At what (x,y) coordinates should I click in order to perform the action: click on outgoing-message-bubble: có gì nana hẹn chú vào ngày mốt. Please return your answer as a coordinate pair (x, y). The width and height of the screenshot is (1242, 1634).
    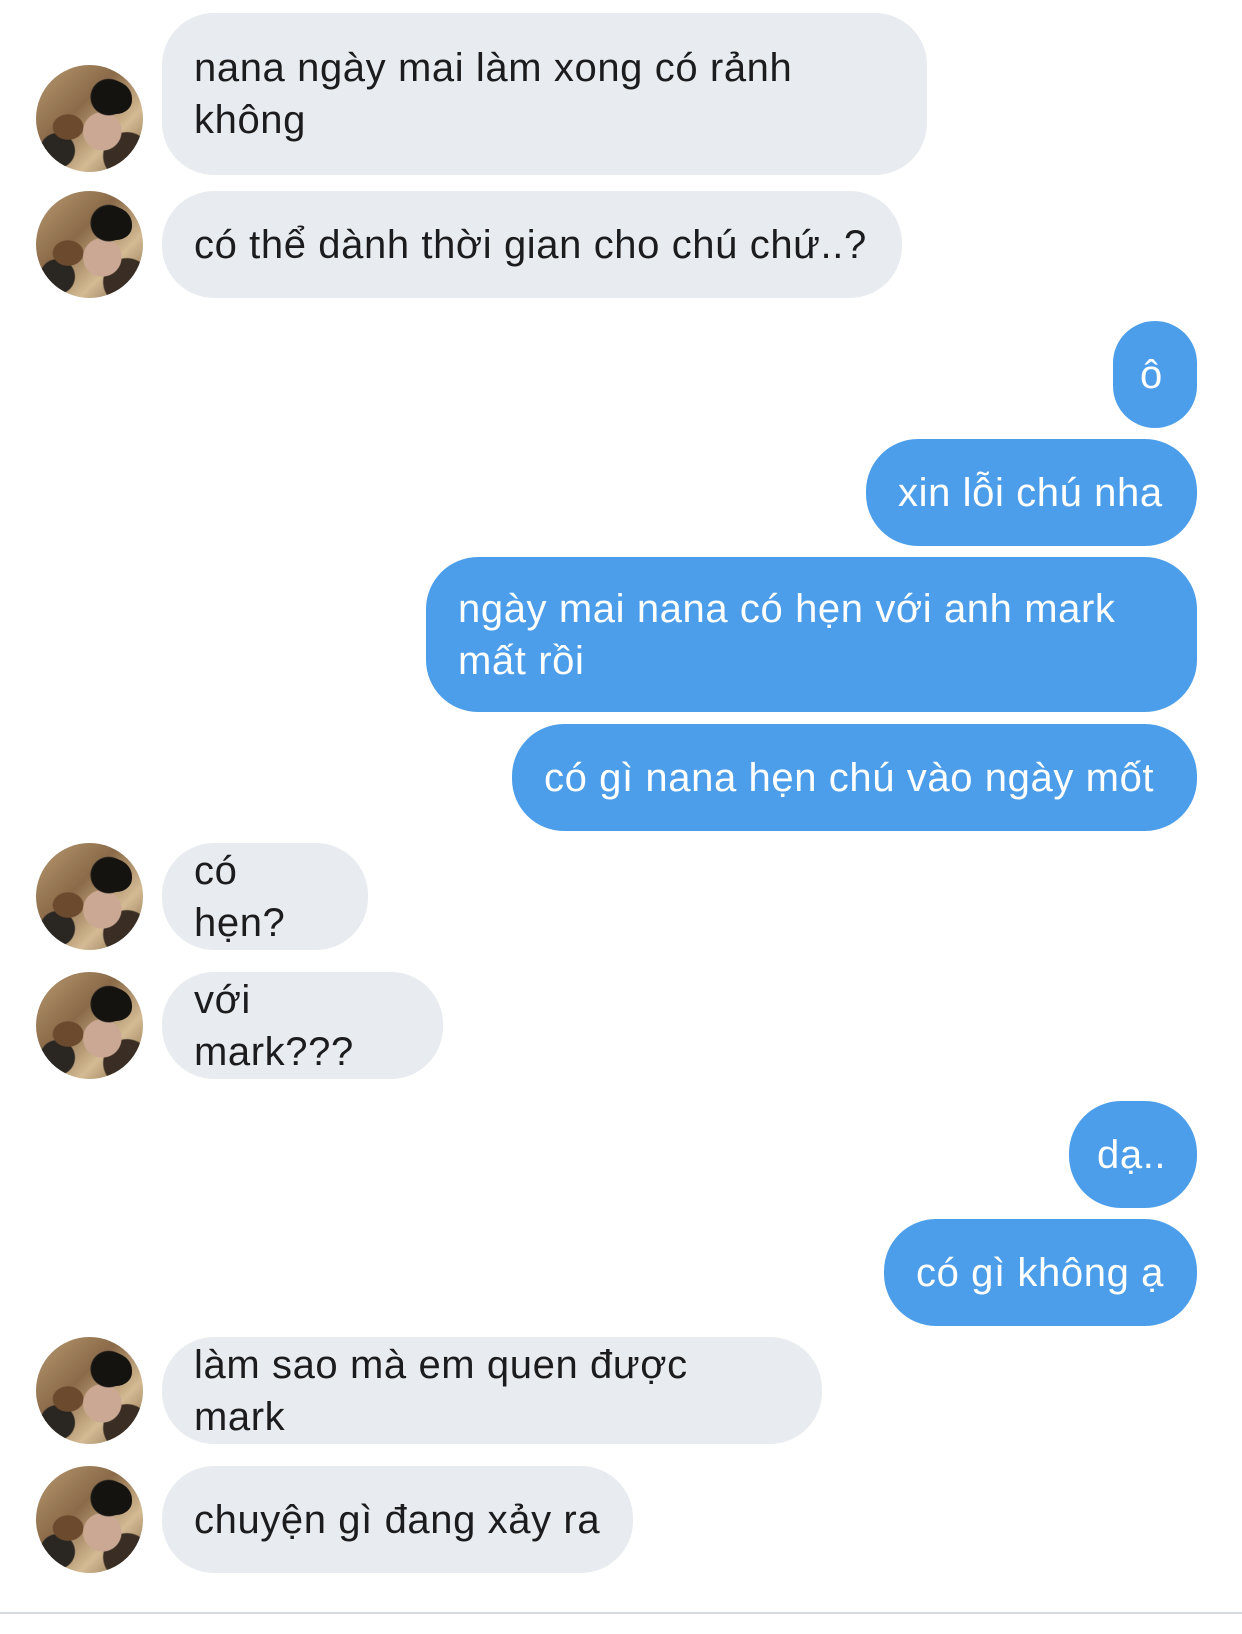
    Looking at the image, I should click on (854, 777).